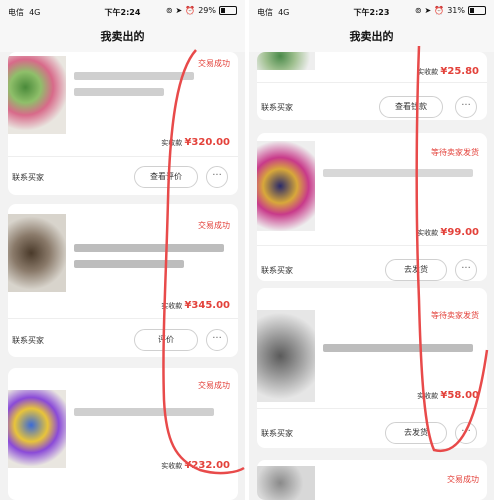 This screenshot has height=500, width=500. What do you see at coordinates (122, 11) in the screenshot?
I see `status-bar: 电信 4G 下午2:24 ⊚ ➤ ⏰ 29%` at bounding box center [122, 11].